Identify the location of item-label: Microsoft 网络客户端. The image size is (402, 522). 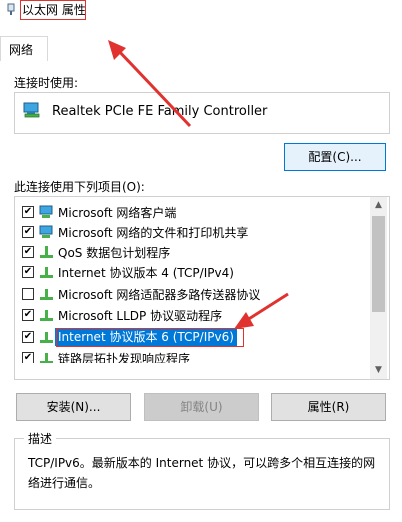
(117, 213).